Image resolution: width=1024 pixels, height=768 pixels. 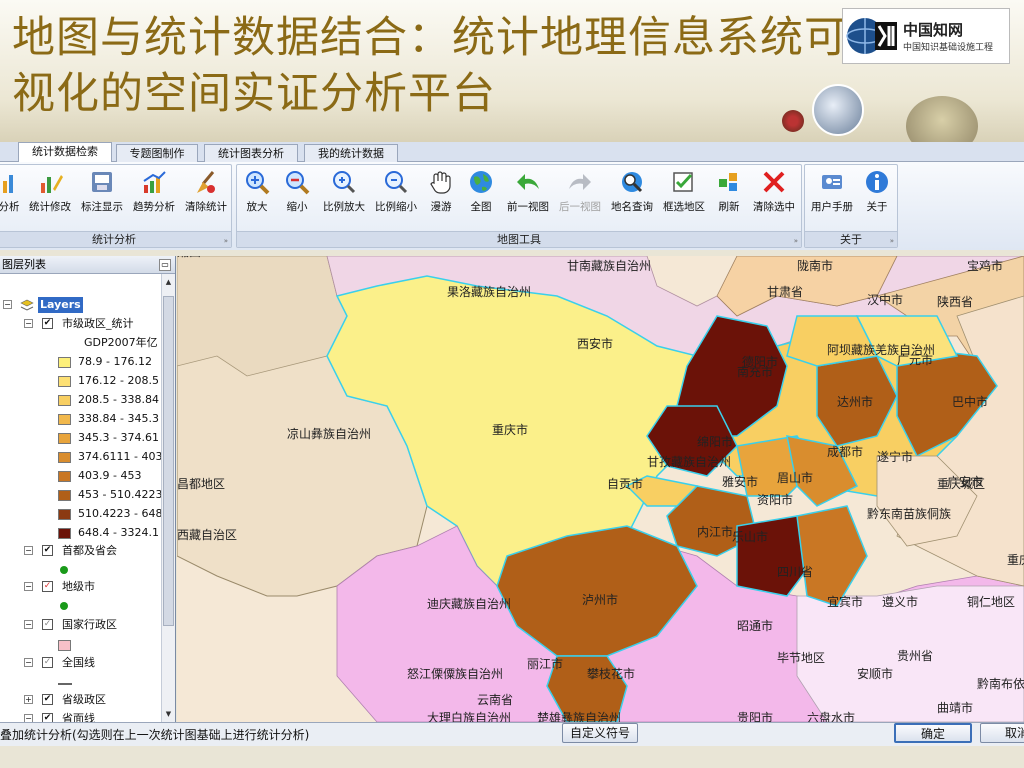 I want to click on map-region-label: 凉山彝族自治州, so click(x=329, y=433).